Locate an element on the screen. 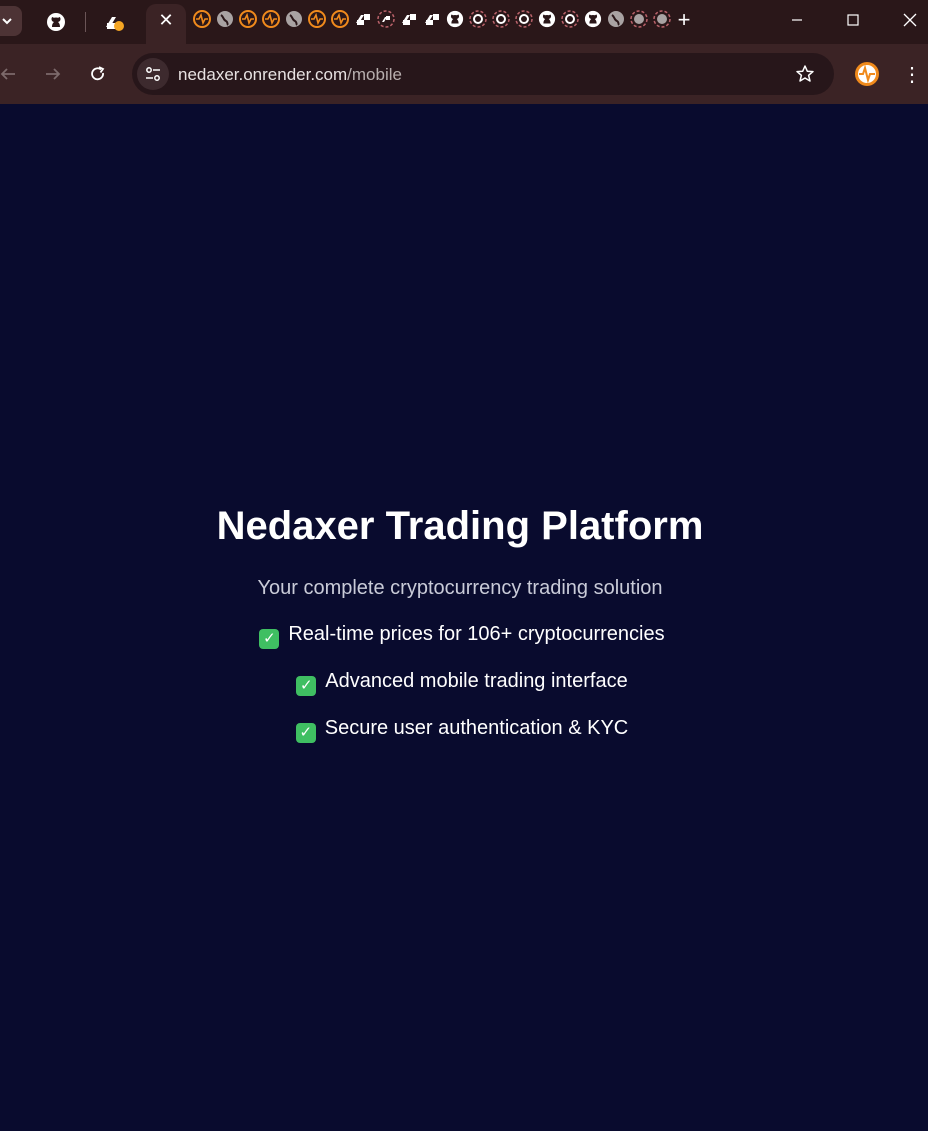 This screenshot has width=928, height=1131. maximize-button is located at coordinates (853, 20).